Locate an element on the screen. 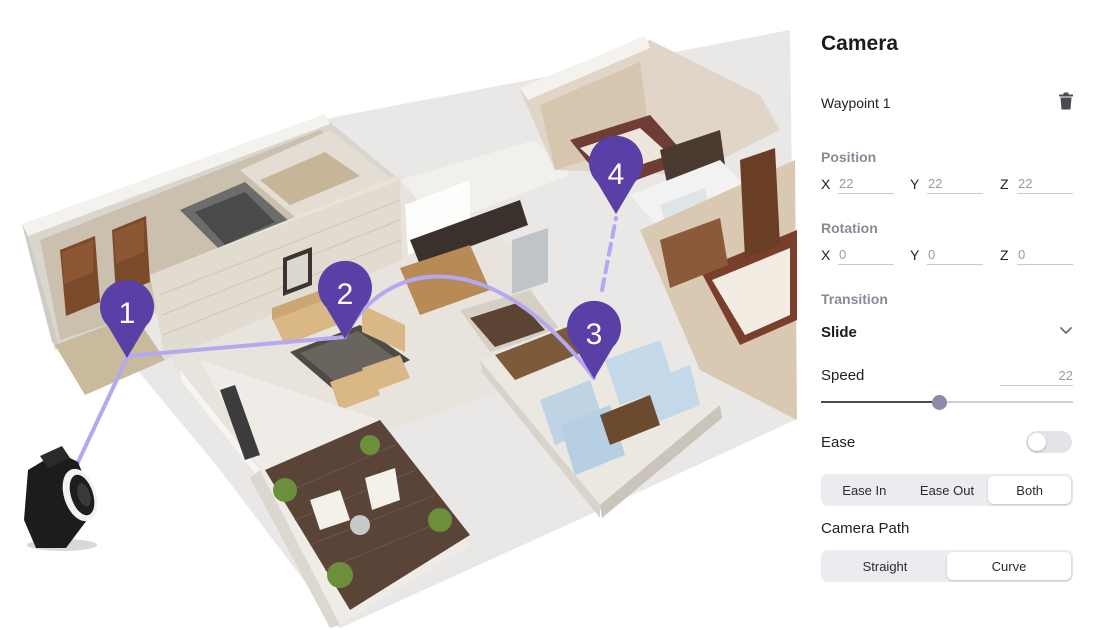  position-y-input is located at coordinates (955, 184).